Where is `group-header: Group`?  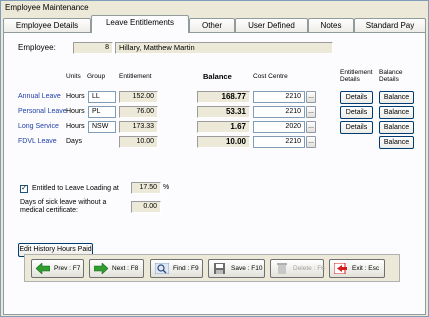 group-header: Group is located at coordinates (96, 76).